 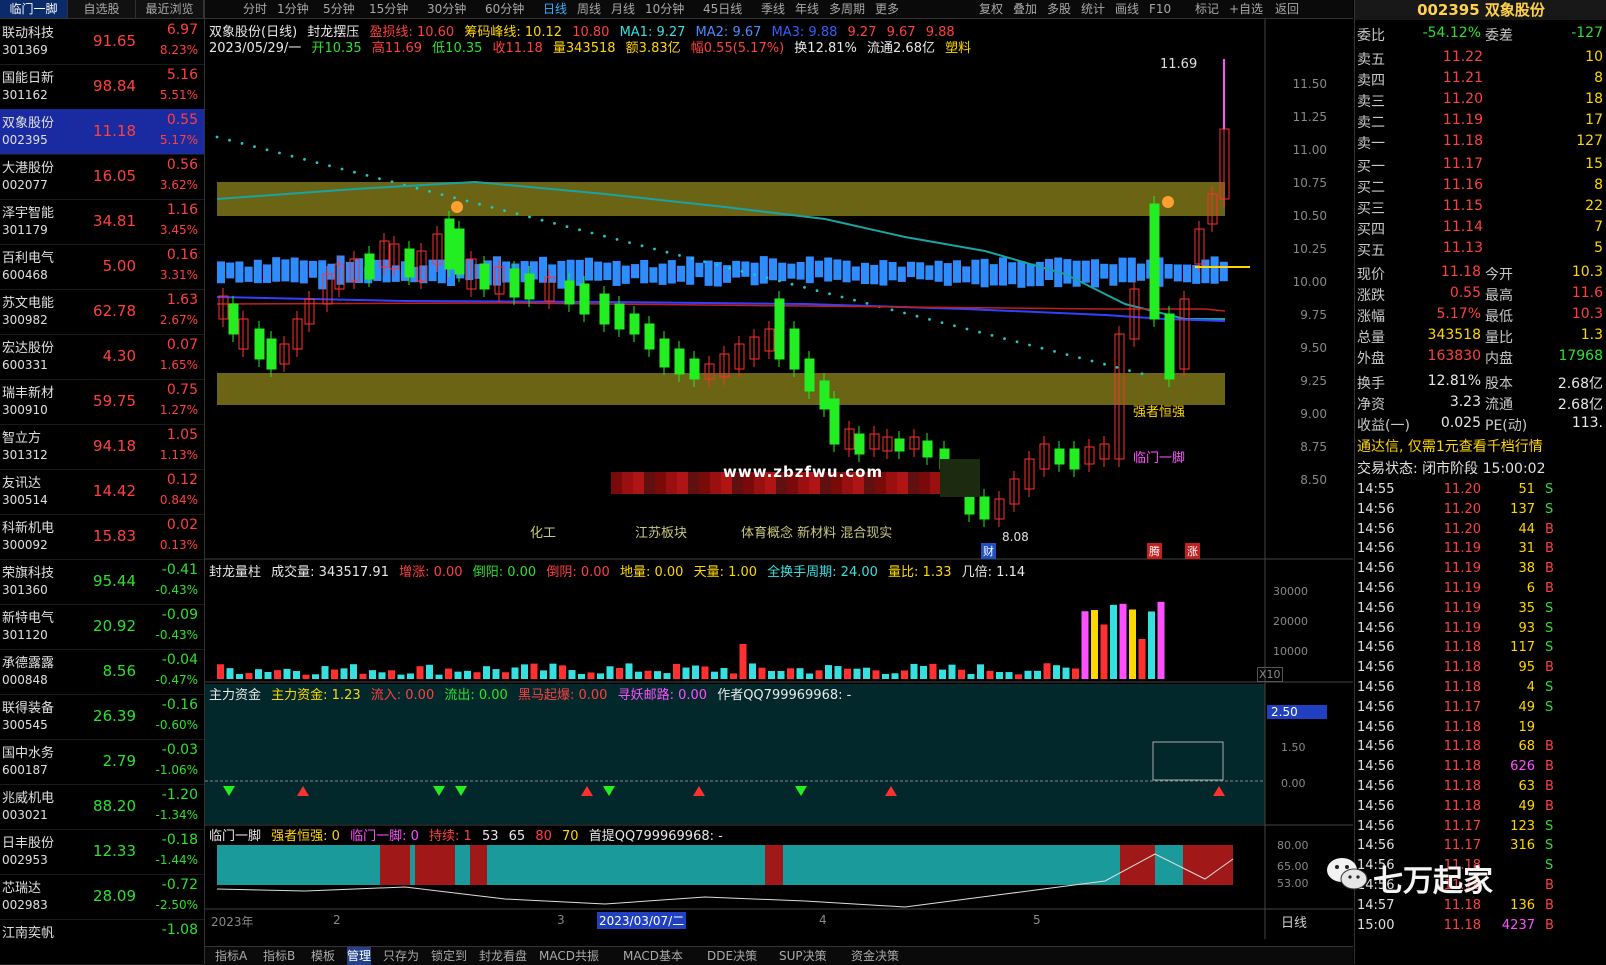 I want to click on indicator-tab: MACD共振, so click(x=569, y=956).